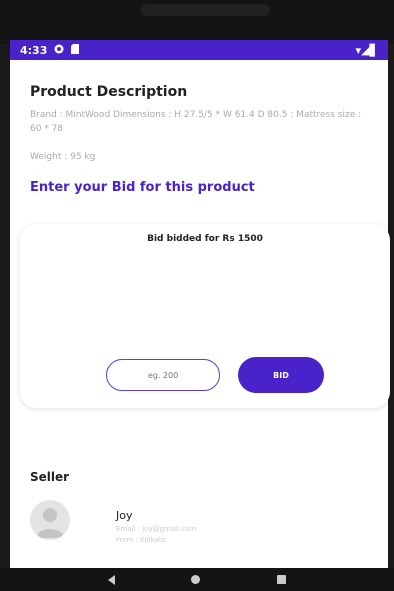  Describe the element at coordinates (50, 523) in the screenshot. I see `user-avatar-icon` at that location.